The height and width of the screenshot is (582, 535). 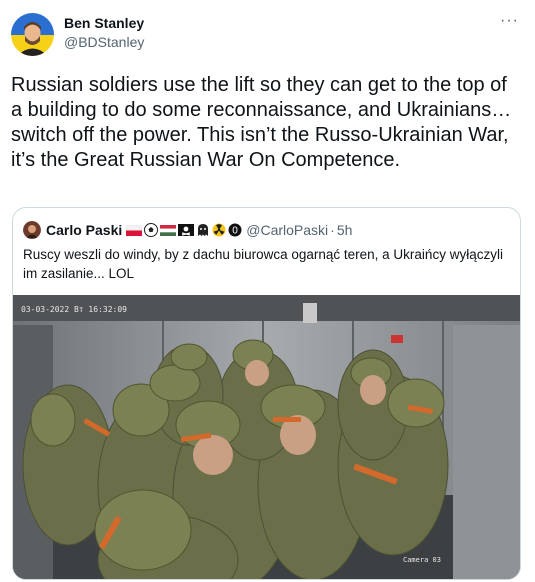 I want to click on zero-icon: 0, so click(x=235, y=230).